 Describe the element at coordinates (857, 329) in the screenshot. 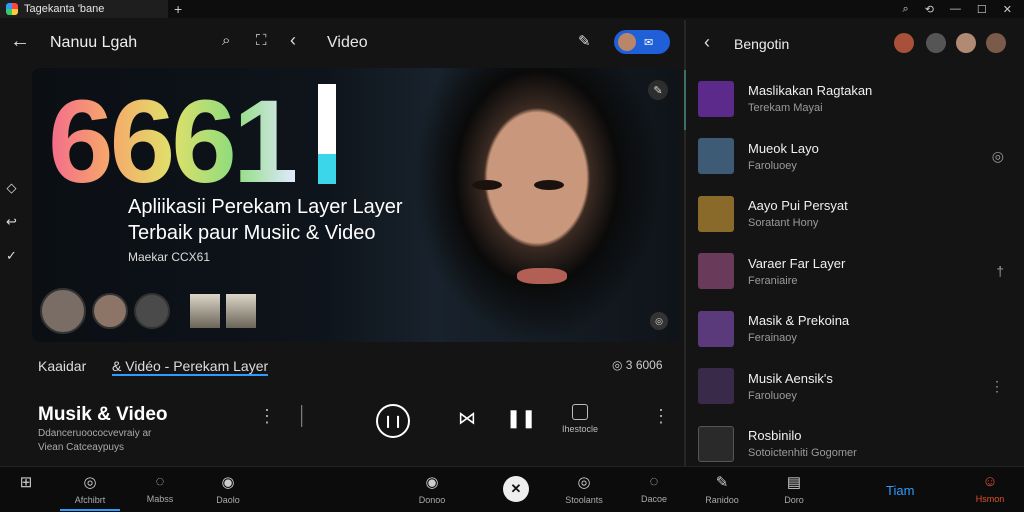

I see `list-item: Masik & Prekoina Ferainaoy` at that location.